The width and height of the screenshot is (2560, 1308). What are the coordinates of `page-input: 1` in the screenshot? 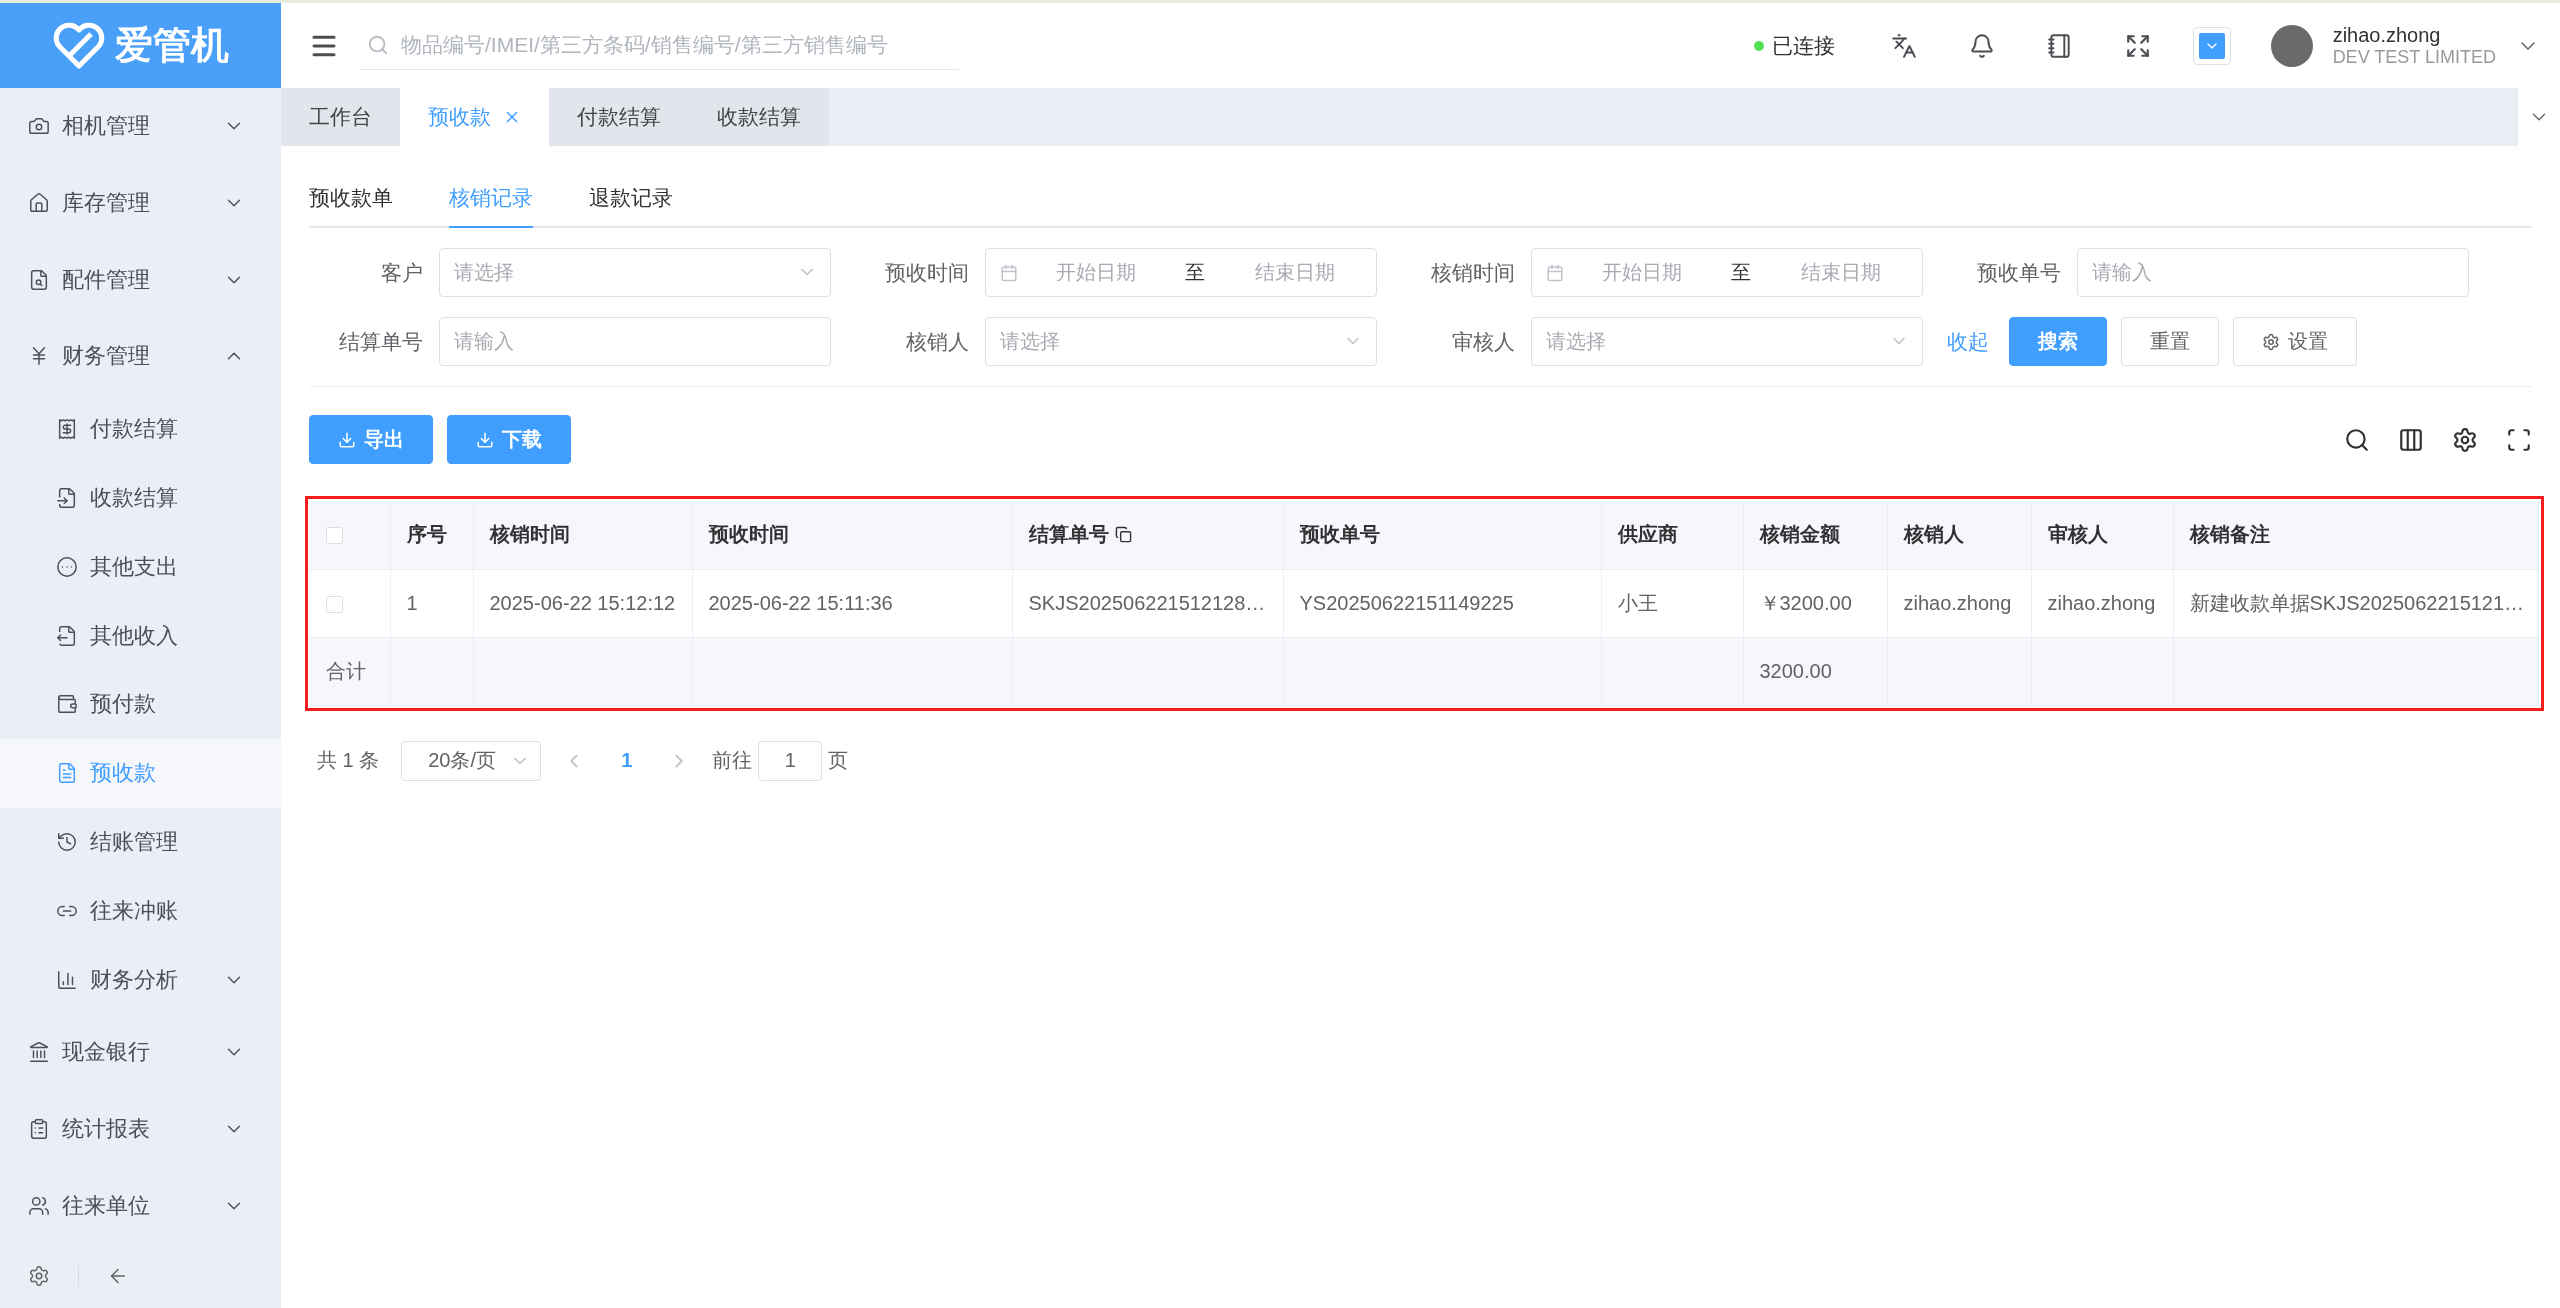 It's located at (790, 760).